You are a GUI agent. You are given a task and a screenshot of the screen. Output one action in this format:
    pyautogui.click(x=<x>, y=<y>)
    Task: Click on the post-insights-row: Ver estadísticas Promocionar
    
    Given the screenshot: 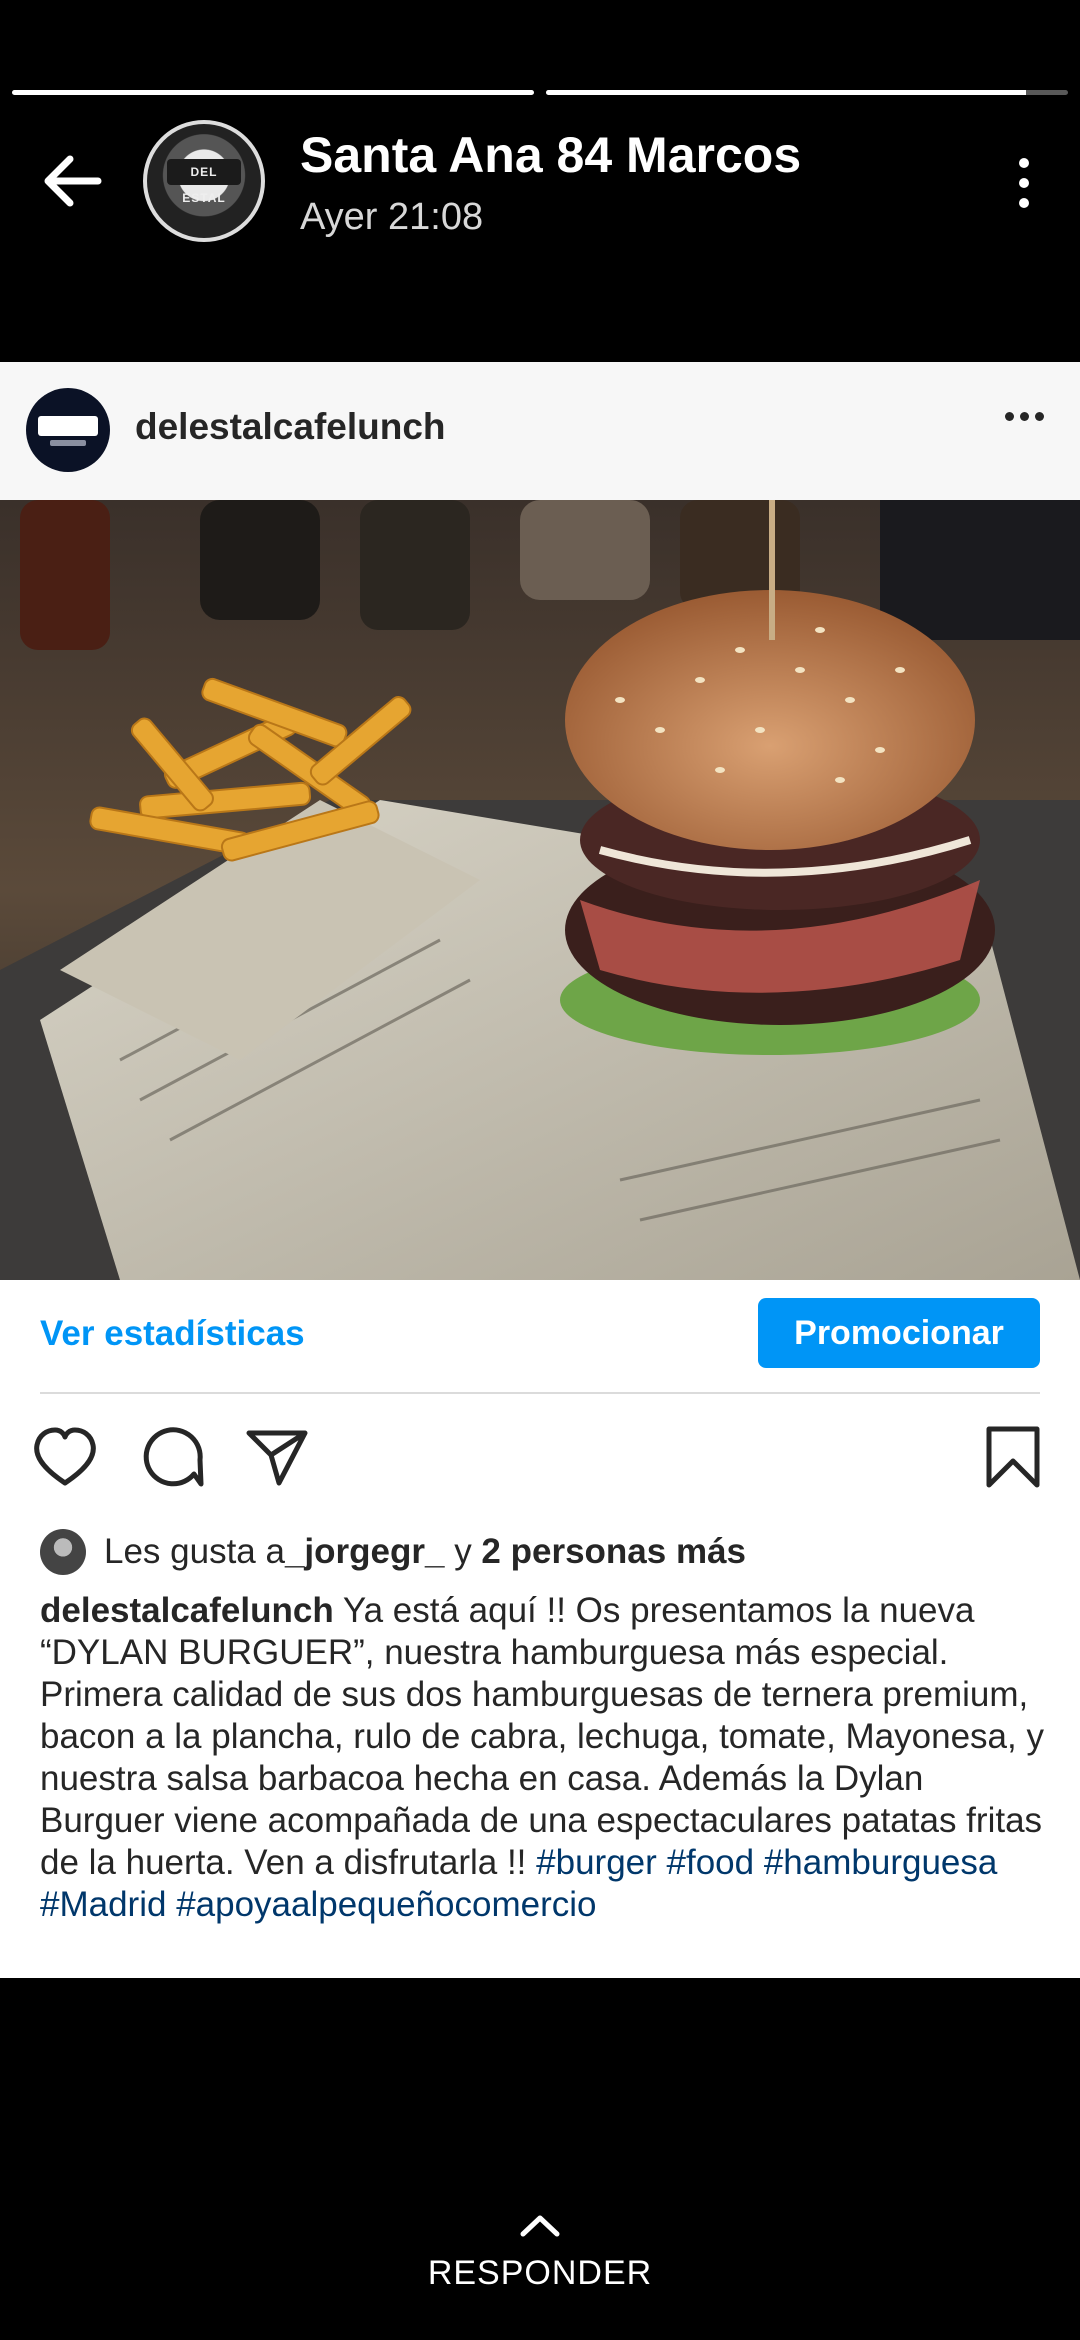 What is the action you would take?
    pyautogui.click(x=540, y=1336)
    